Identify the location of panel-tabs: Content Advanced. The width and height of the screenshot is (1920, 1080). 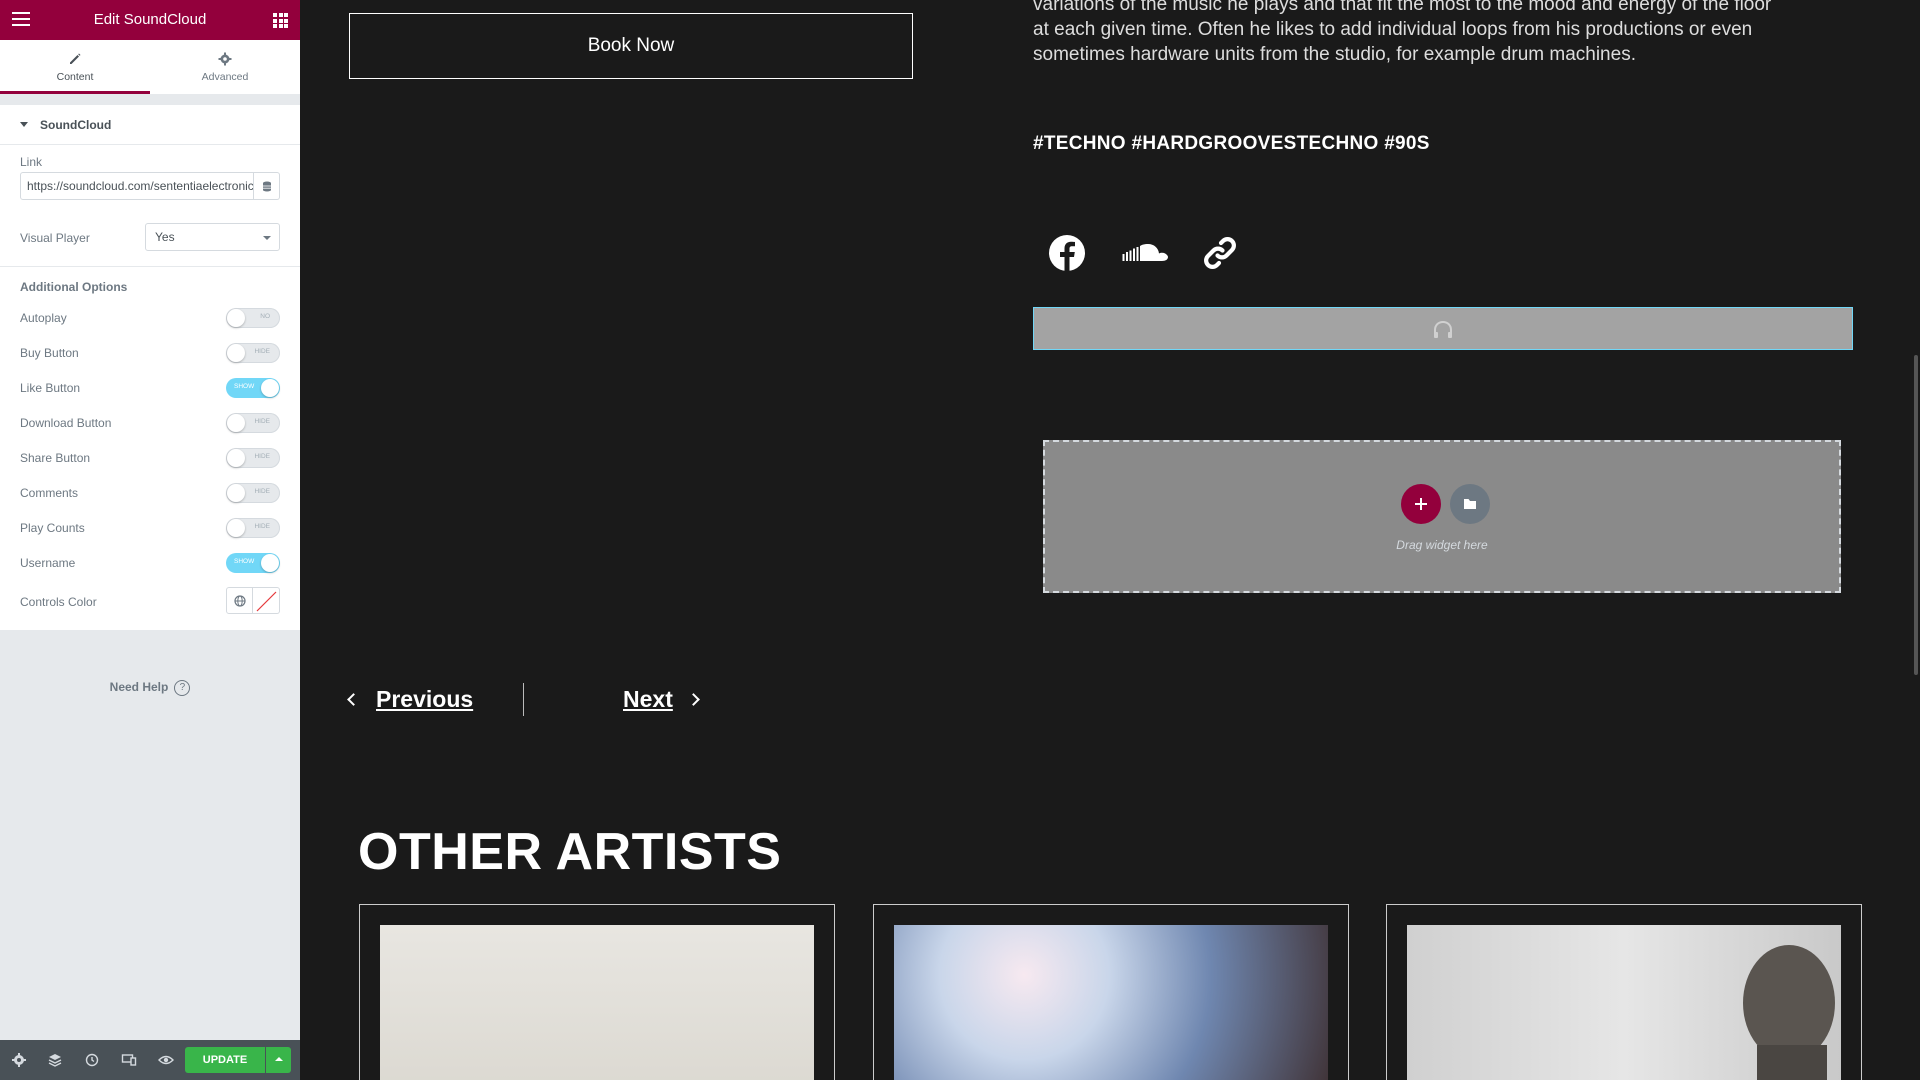
(150, 67).